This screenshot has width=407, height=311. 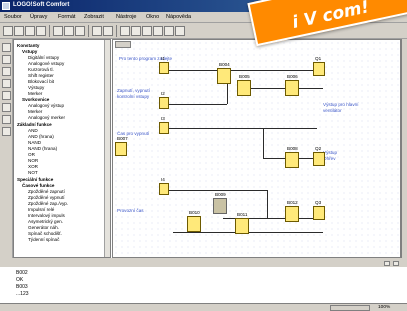 I want to click on menu-soubor: Soubor, so click(x=13, y=17).